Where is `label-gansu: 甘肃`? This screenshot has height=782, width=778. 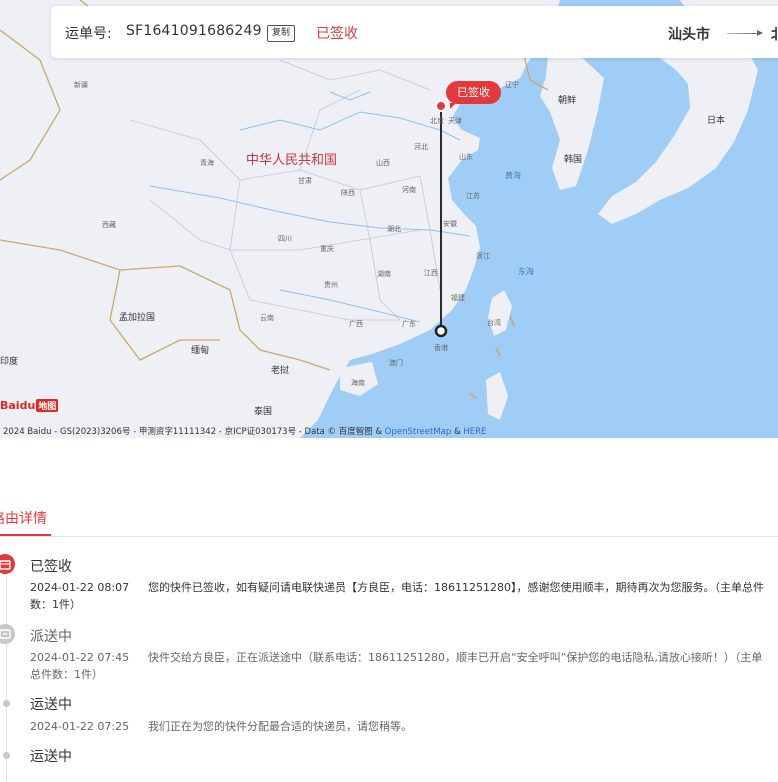 label-gansu: 甘肃 is located at coordinates (305, 181).